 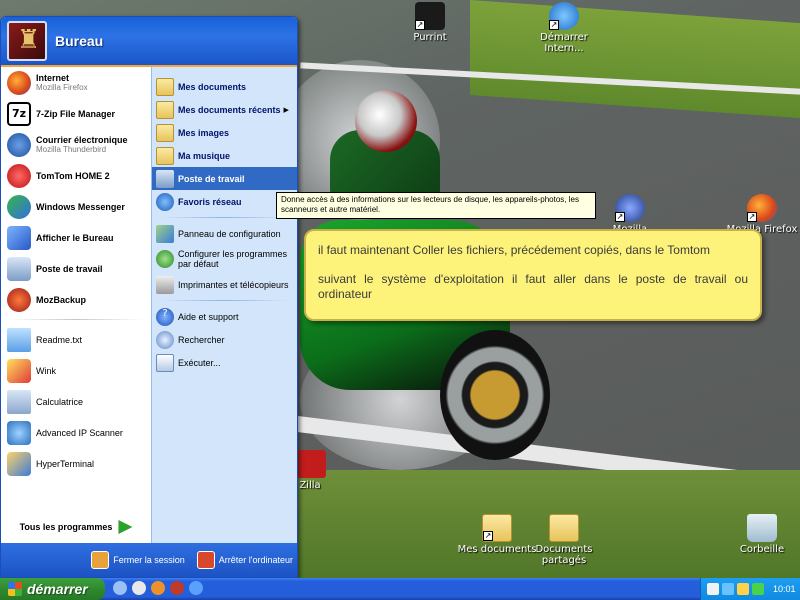 I want to click on messenger-icon, so click(x=19, y=206).